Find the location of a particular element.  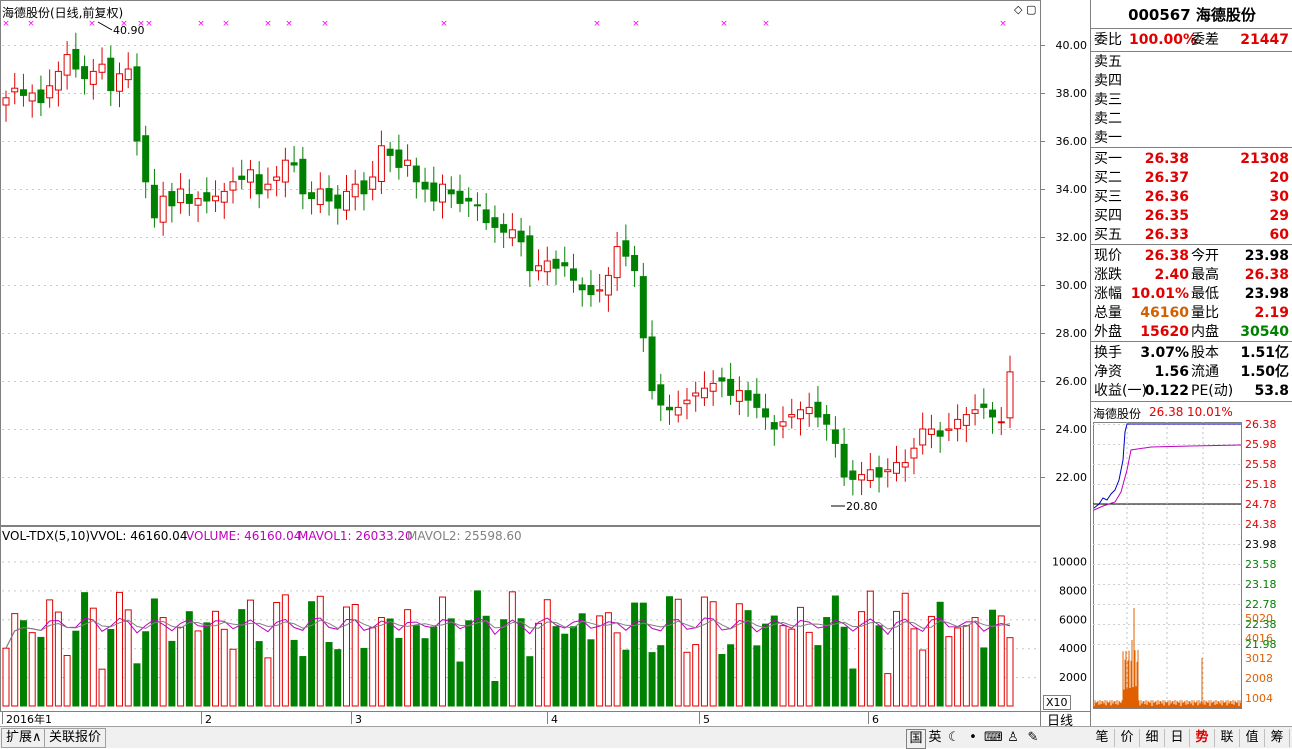

side-tab: 值 is located at coordinates (1252, 738).